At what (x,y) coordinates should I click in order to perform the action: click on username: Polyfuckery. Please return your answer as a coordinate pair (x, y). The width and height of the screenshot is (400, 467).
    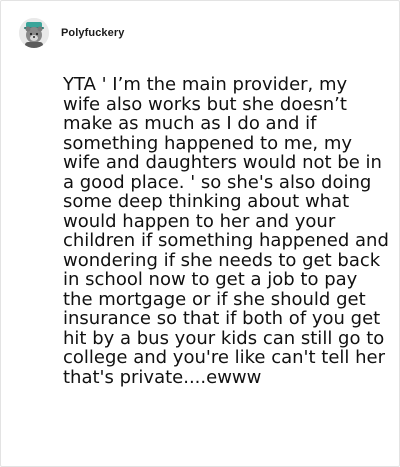
    Looking at the image, I should click on (92, 33).